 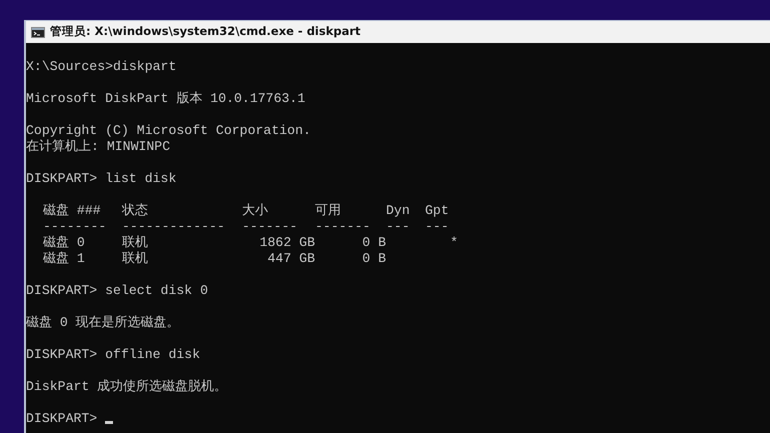 What do you see at coordinates (64, 259) in the screenshot?
I see `table-cell: 磁盘 1` at bounding box center [64, 259].